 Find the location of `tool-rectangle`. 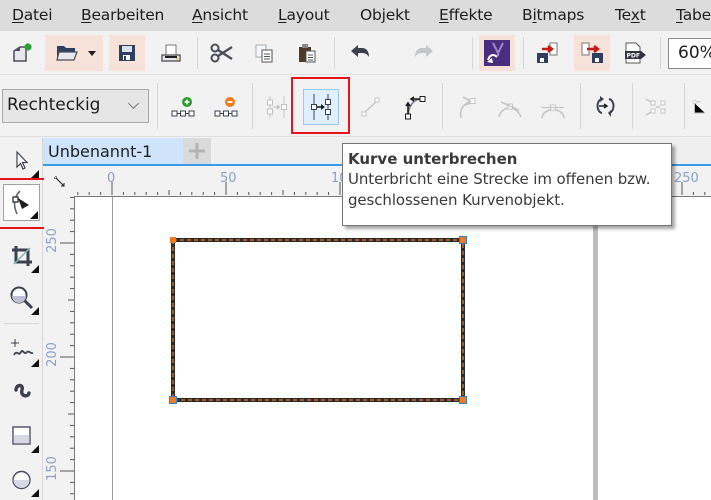

tool-rectangle is located at coordinates (21, 435).